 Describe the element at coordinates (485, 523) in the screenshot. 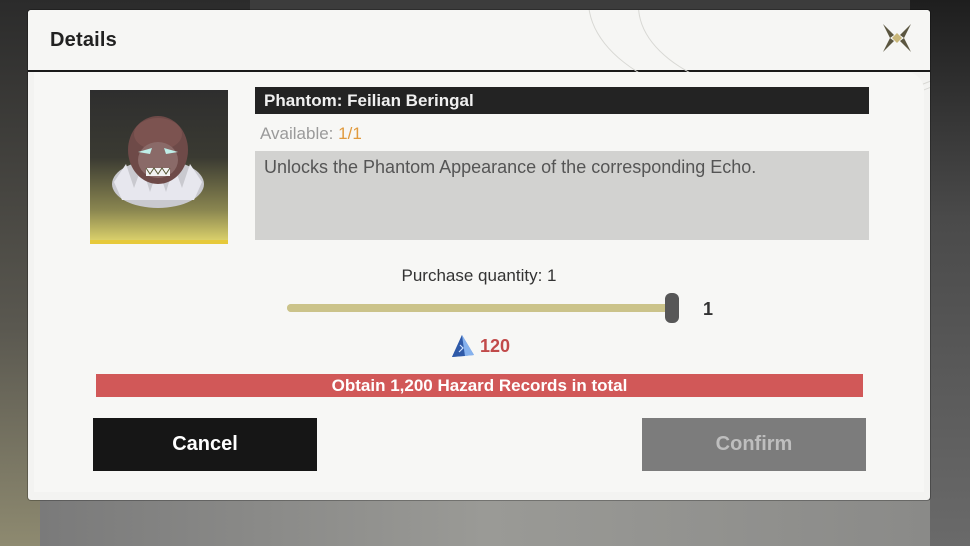

I see `background-bottom` at that location.